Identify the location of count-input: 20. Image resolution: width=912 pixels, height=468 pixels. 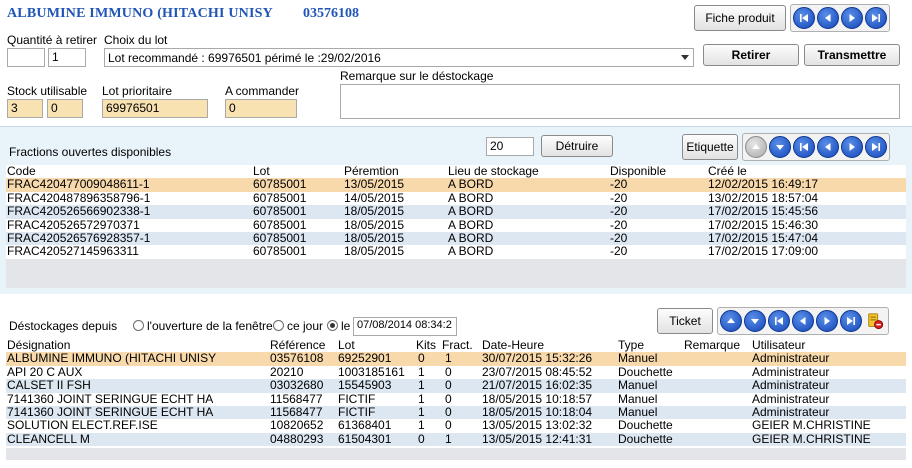
(510, 146).